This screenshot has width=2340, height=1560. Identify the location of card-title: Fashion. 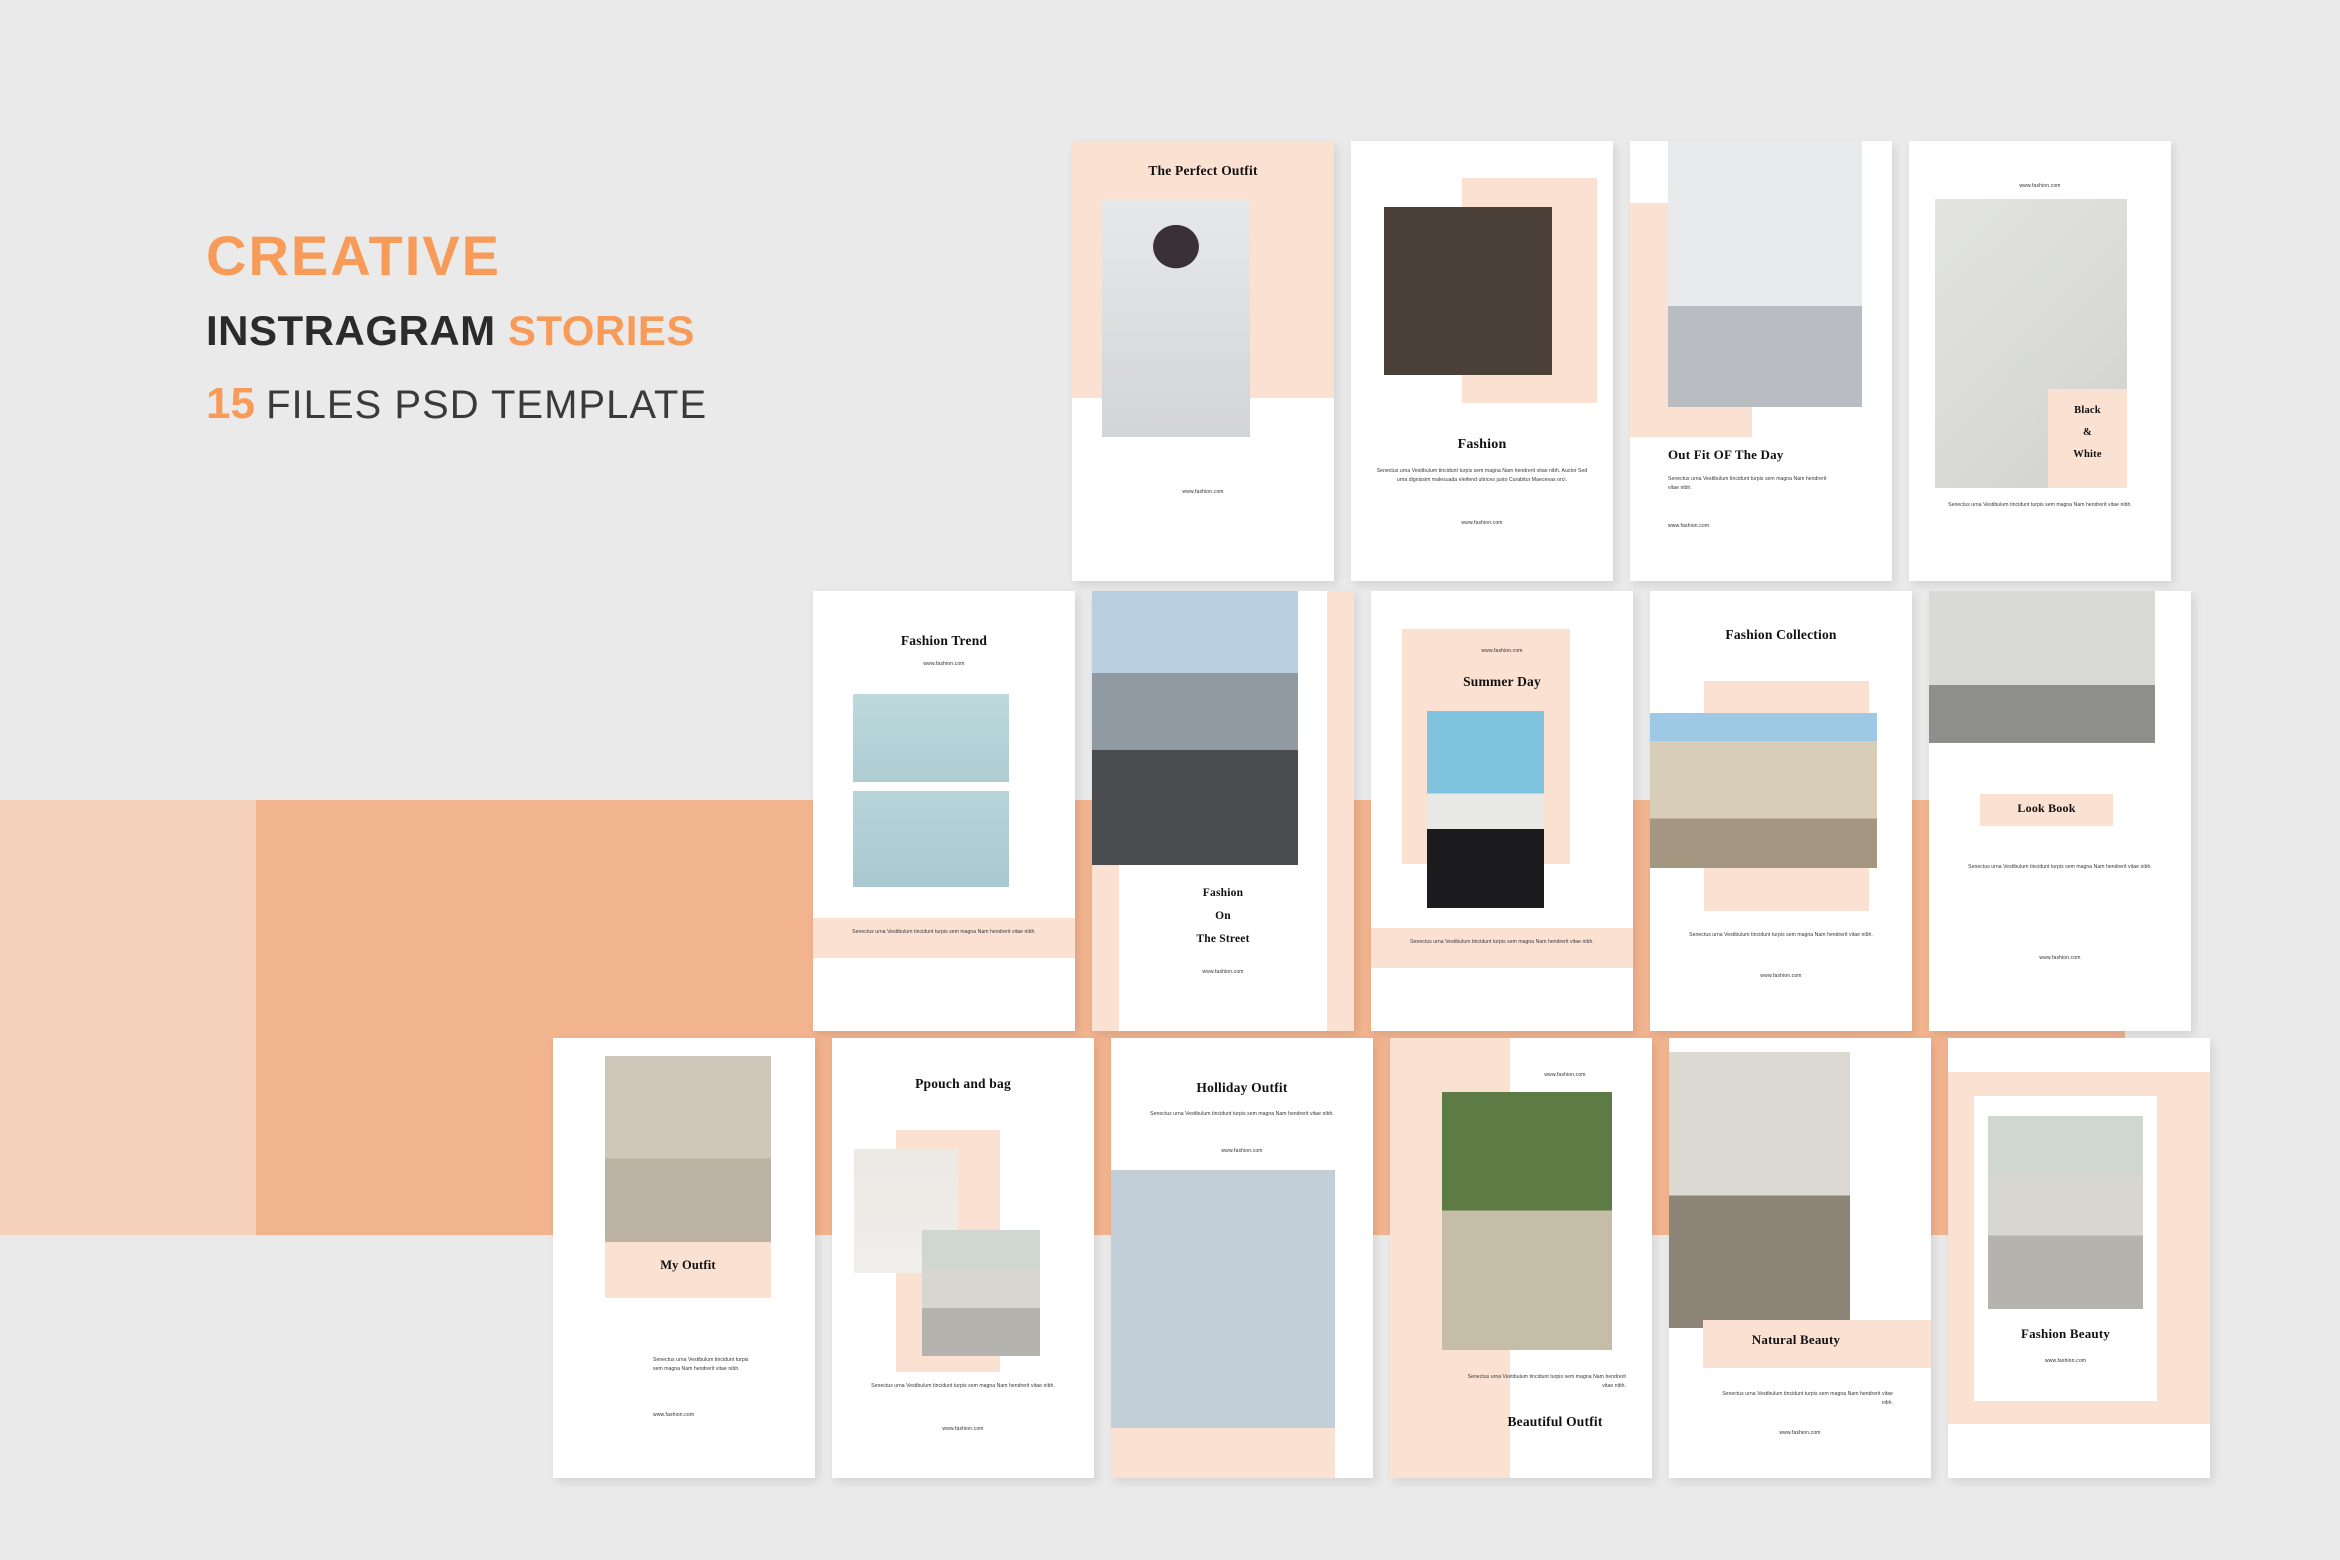
(1482, 444).